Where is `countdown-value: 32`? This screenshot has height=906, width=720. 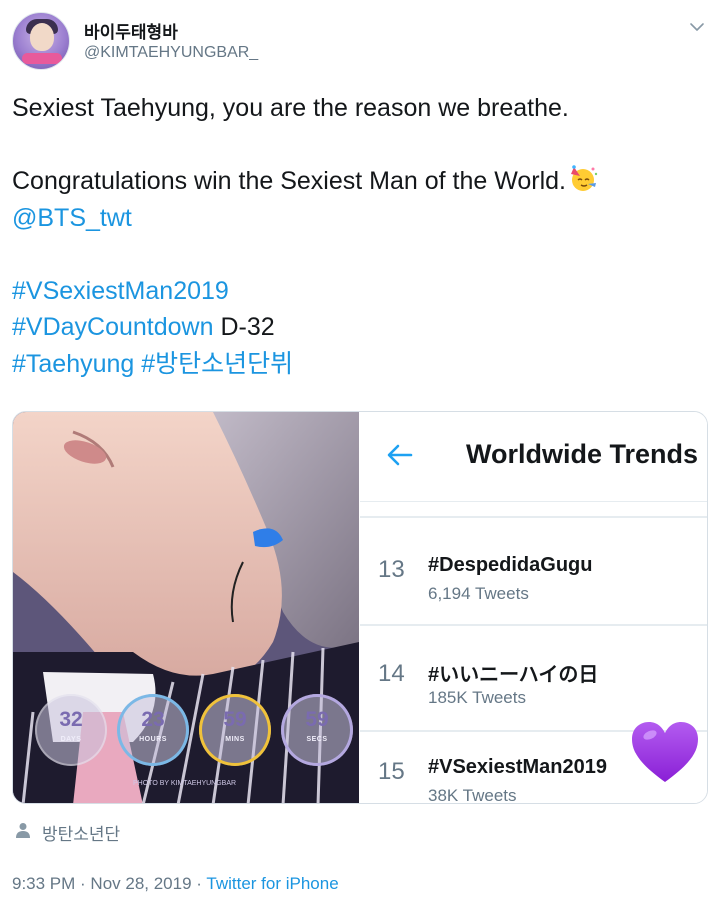
countdown-value: 32 is located at coordinates (71, 719).